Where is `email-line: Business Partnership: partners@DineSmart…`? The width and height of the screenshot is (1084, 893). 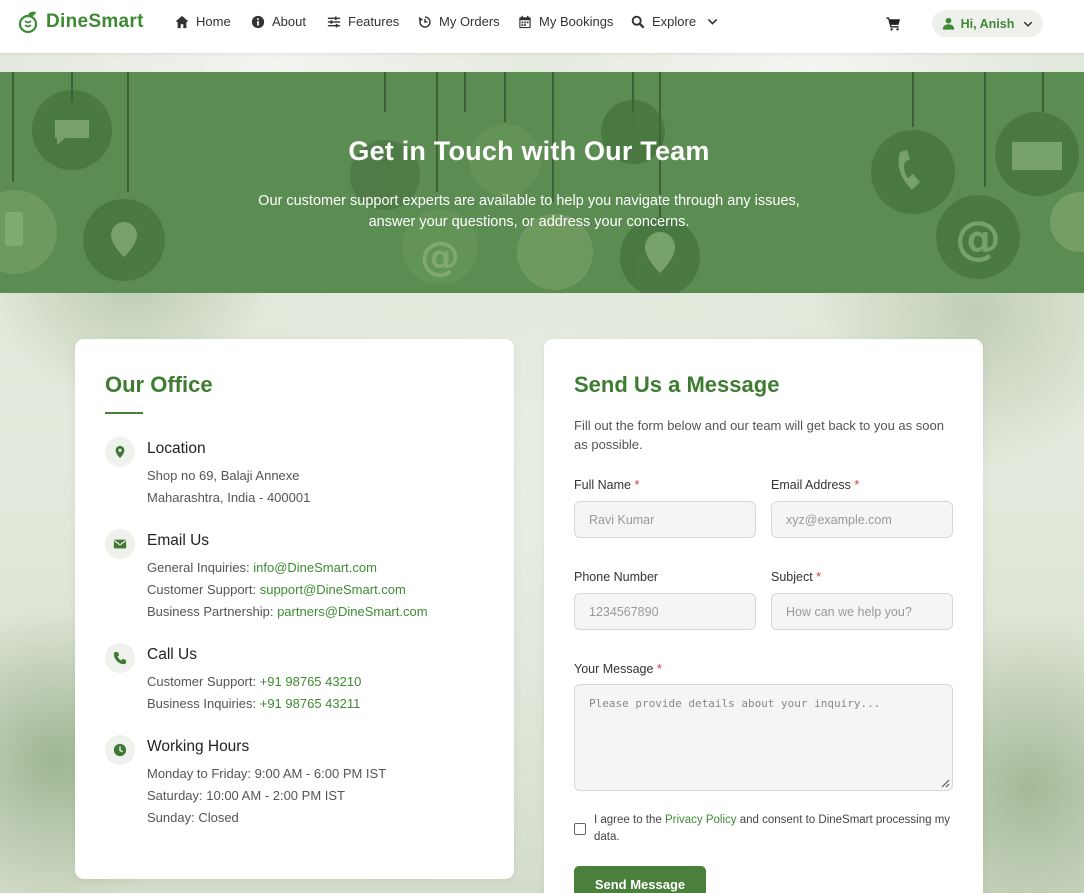 email-line: Business Partnership: partners@DineSmart… is located at coordinates (287, 611).